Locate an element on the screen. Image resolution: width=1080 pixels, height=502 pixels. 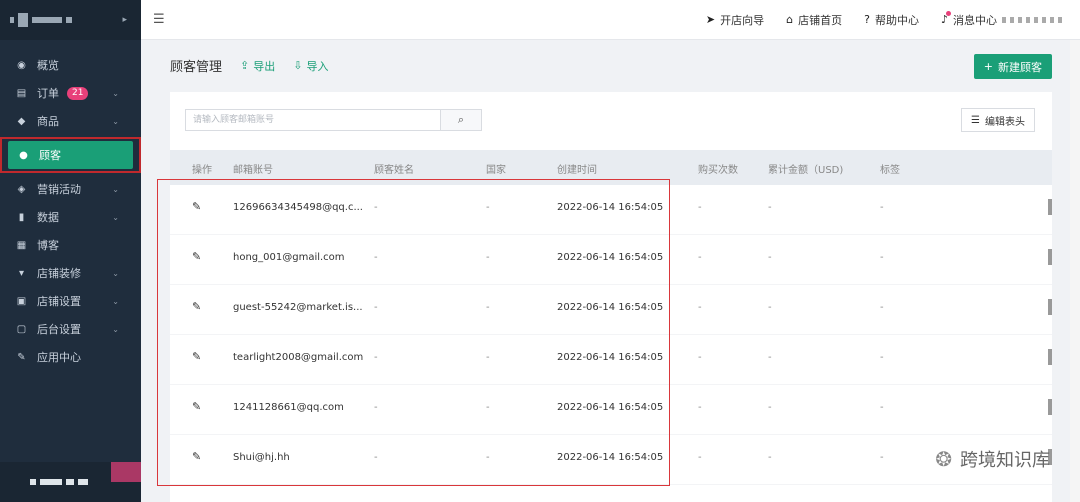
sidebar-item-label: 后台设置 is located at coordinates (59, 329).